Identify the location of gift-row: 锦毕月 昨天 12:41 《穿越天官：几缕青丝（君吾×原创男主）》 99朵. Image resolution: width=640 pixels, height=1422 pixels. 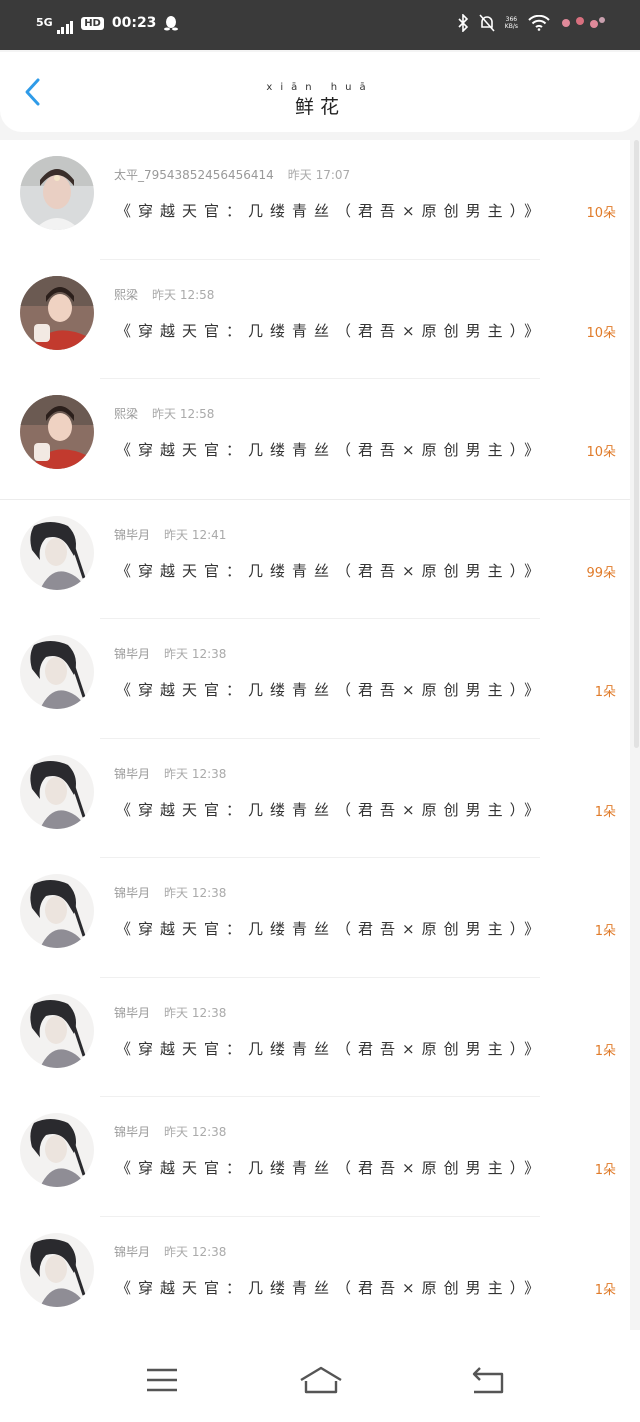
(315, 559).